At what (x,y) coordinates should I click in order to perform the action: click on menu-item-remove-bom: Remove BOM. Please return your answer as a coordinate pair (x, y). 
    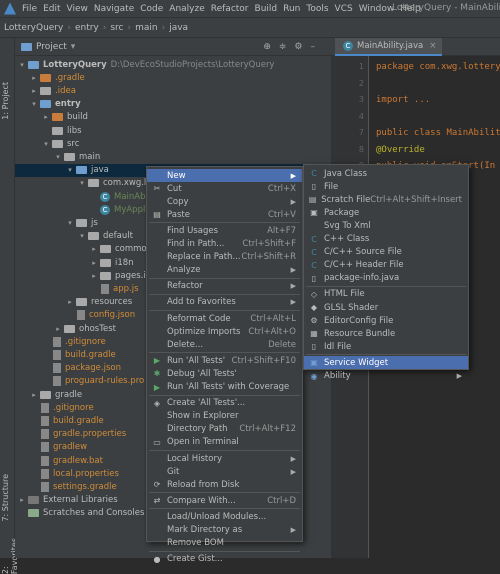
    Looking at the image, I should click on (224, 543).